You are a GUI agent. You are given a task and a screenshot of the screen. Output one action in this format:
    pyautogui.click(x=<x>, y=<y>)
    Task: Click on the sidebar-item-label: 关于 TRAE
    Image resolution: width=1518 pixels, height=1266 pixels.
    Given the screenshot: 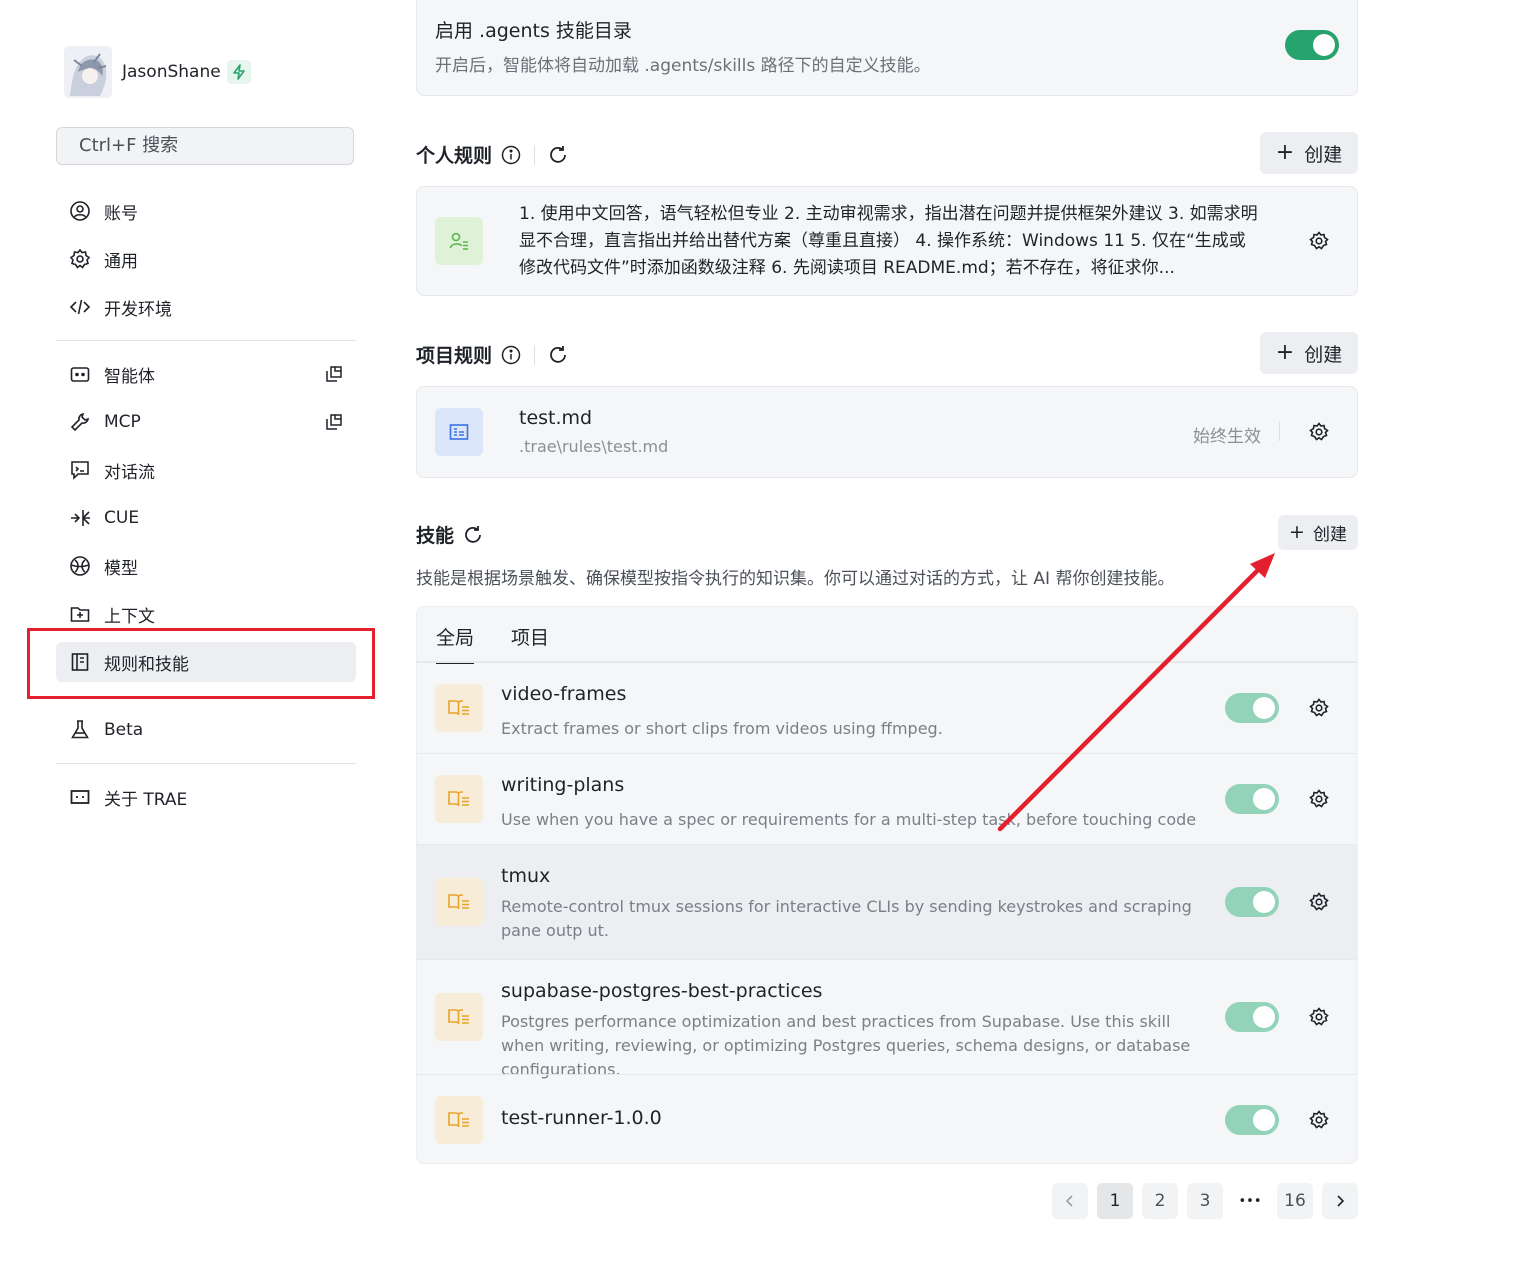 What is the action you would take?
    pyautogui.click(x=146, y=799)
    